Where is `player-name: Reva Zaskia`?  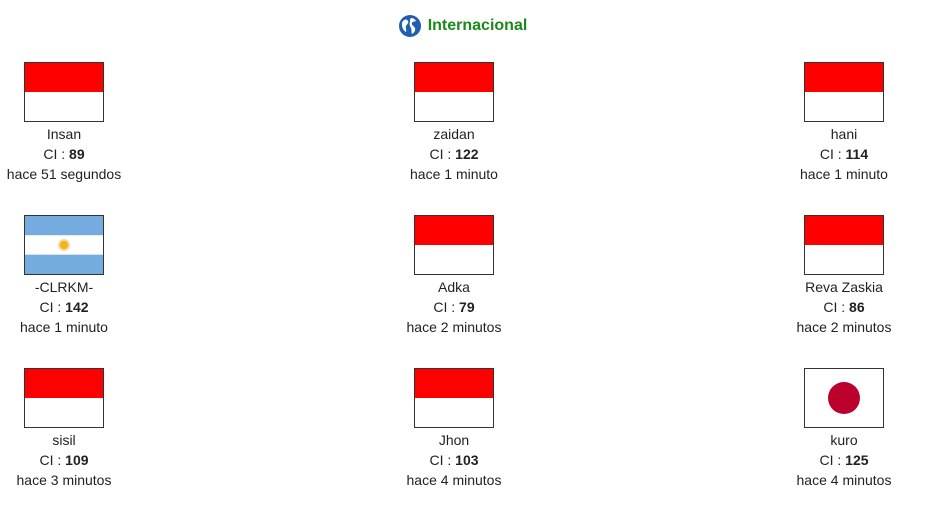
player-name: Reva Zaskia is located at coordinates (844, 287).